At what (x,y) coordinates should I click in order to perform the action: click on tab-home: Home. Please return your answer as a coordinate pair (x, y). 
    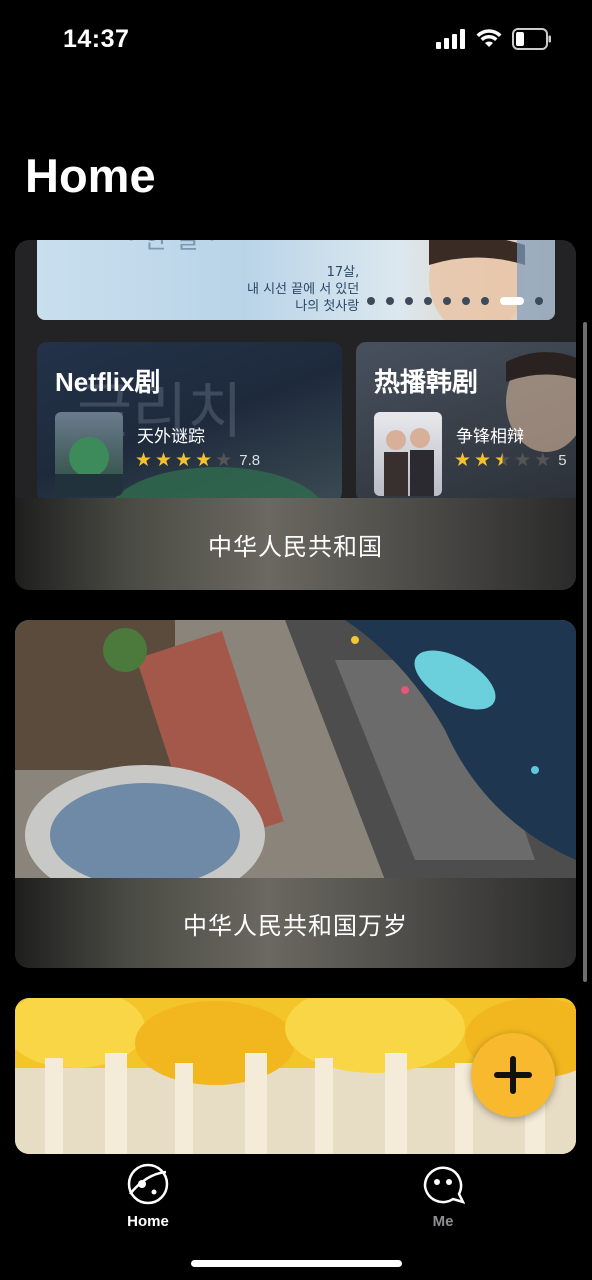
    Looking at the image, I should click on (148, 1196).